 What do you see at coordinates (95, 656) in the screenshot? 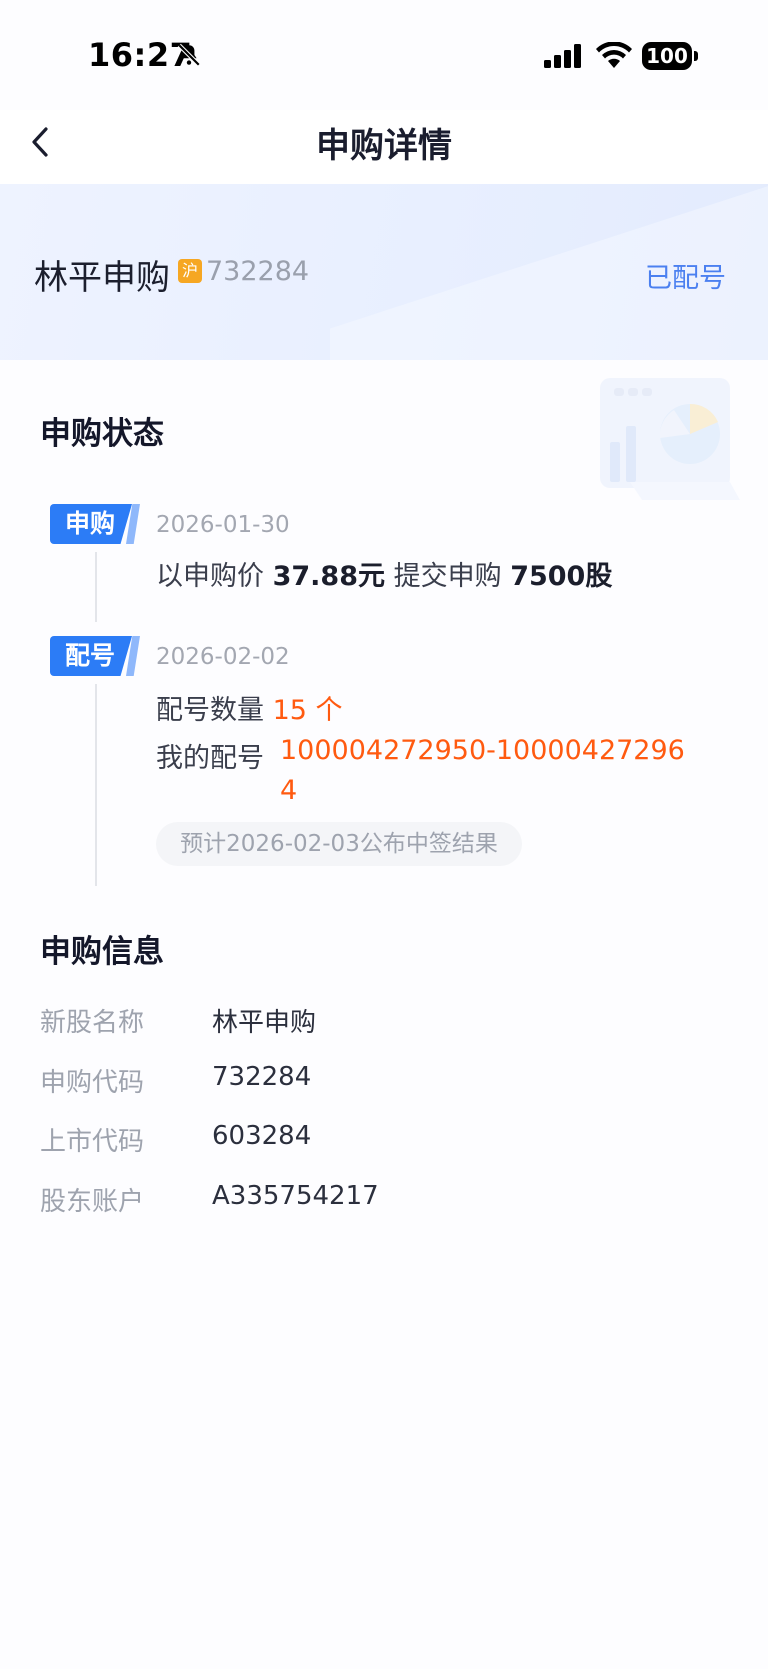
I see `step-tag-allotment: 配号` at bounding box center [95, 656].